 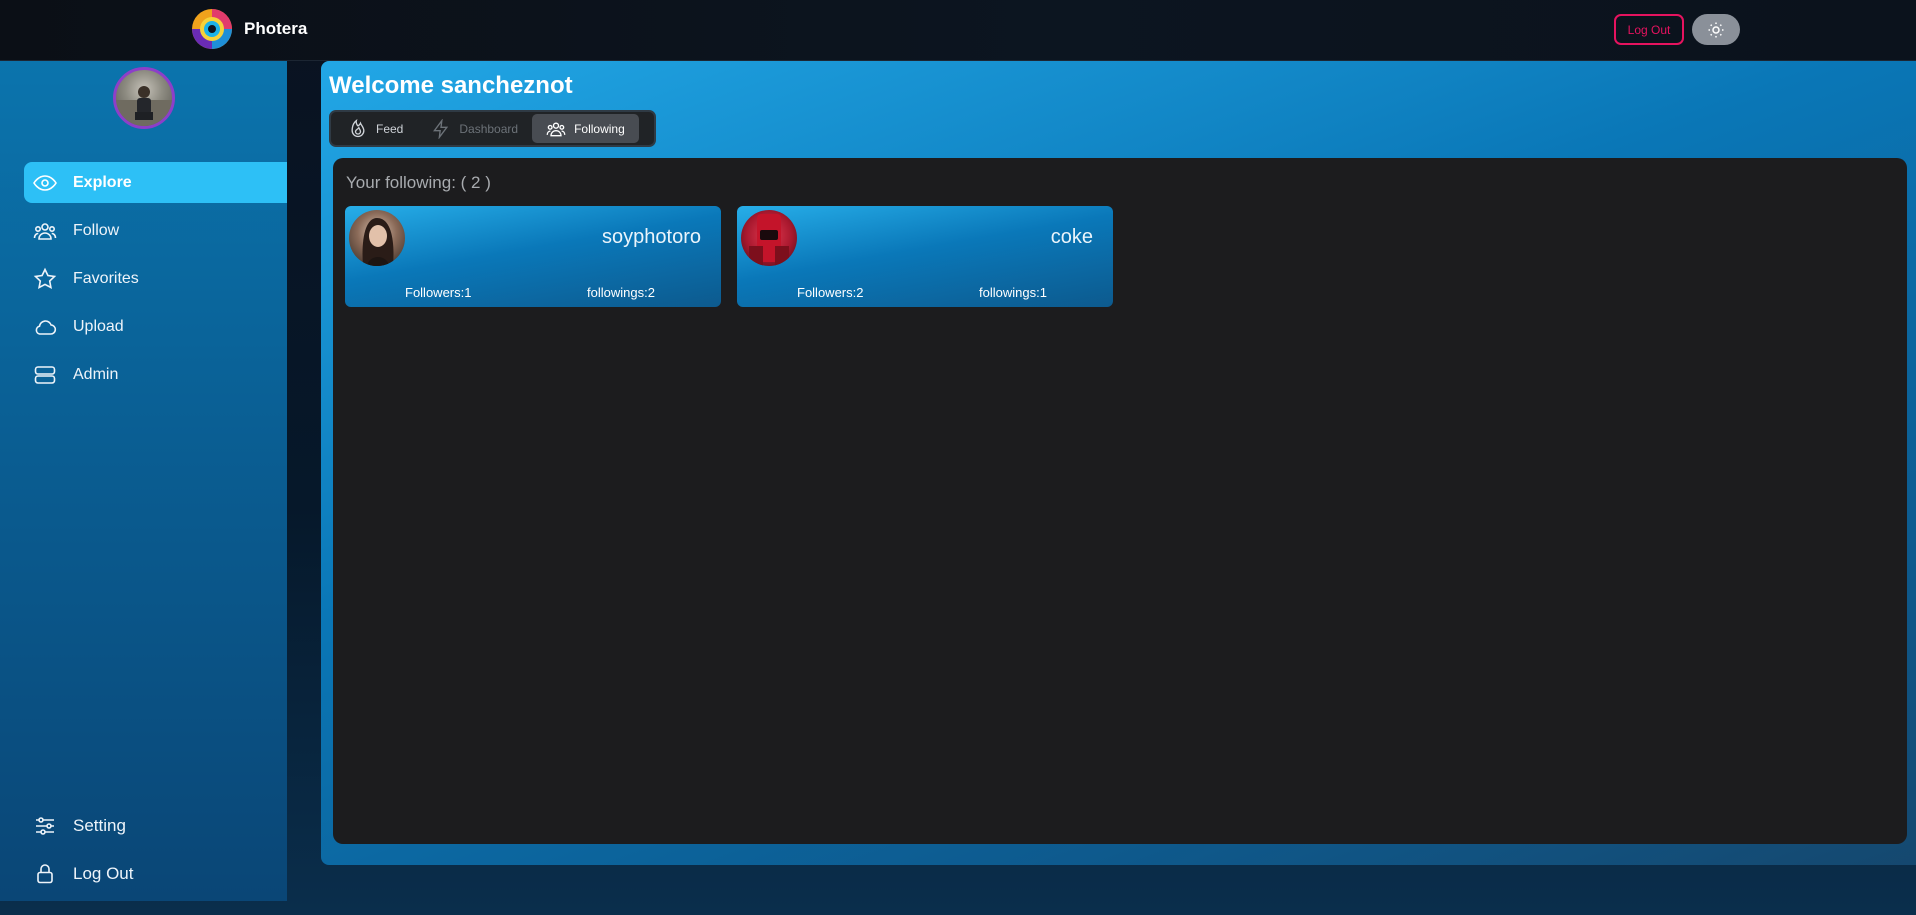 I want to click on tab-feed: Feed, so click(x=375, y=128).